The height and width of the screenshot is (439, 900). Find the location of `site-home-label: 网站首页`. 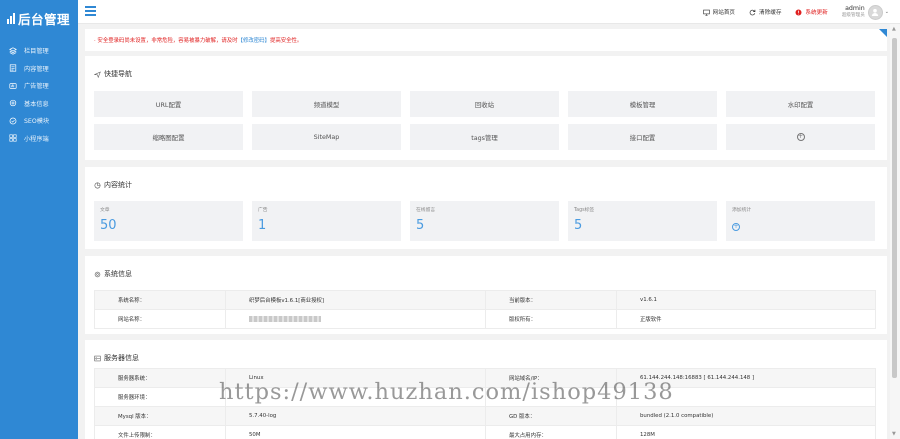

site-home-label: 网站首页 is located at coordinates (724, 13).